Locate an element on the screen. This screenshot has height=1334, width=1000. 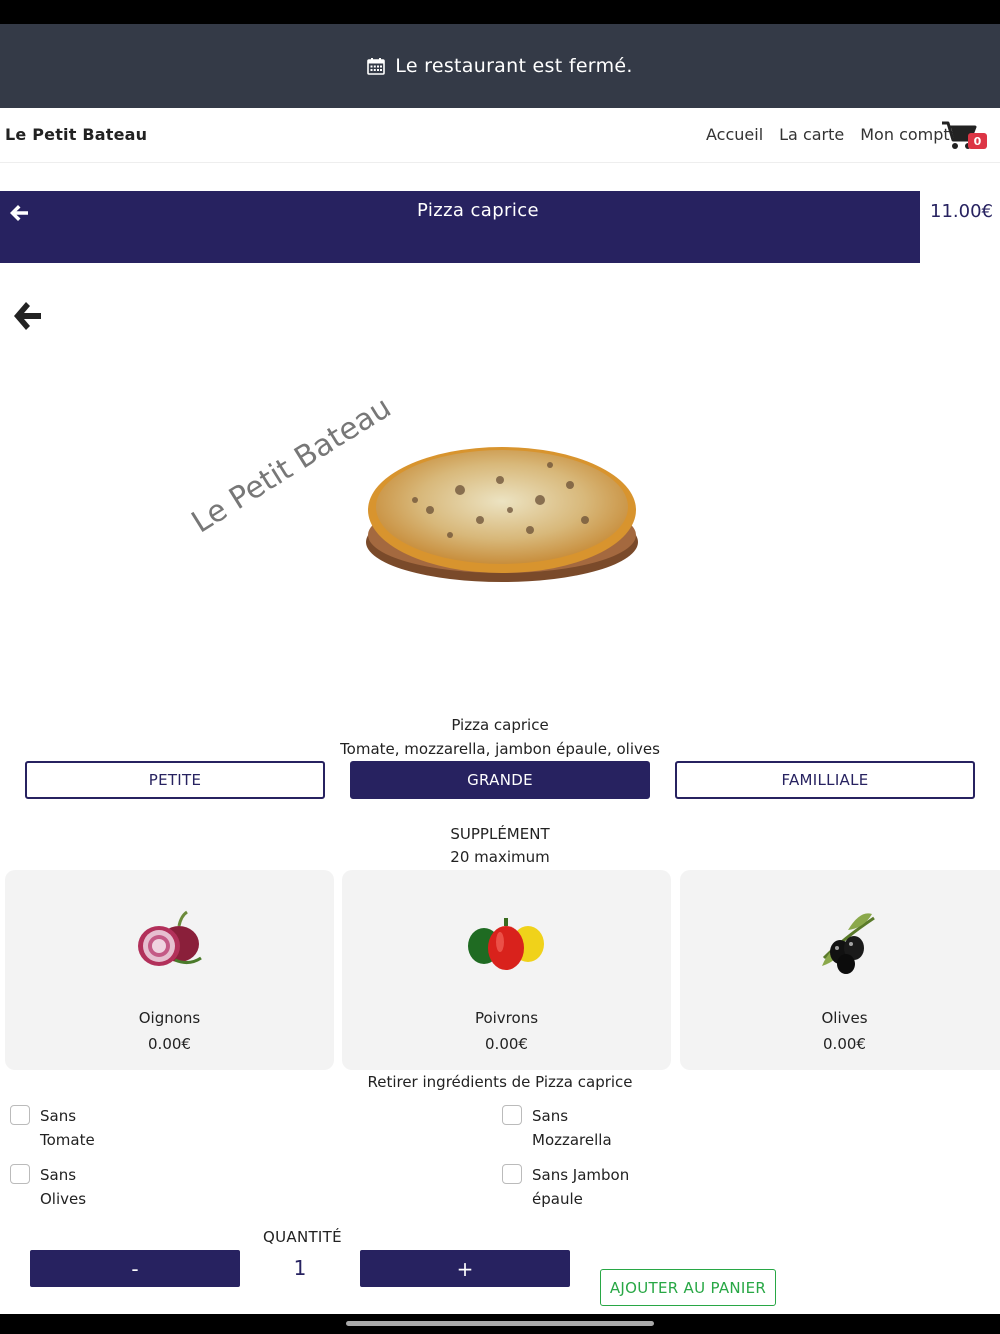
status-bar is located at coordinates (500, 12).